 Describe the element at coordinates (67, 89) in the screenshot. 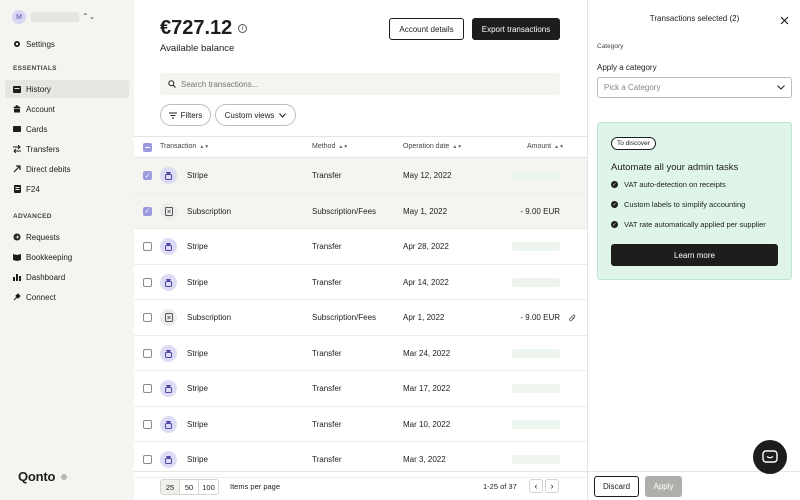

I see `sidebar-item-history: History` at that location.